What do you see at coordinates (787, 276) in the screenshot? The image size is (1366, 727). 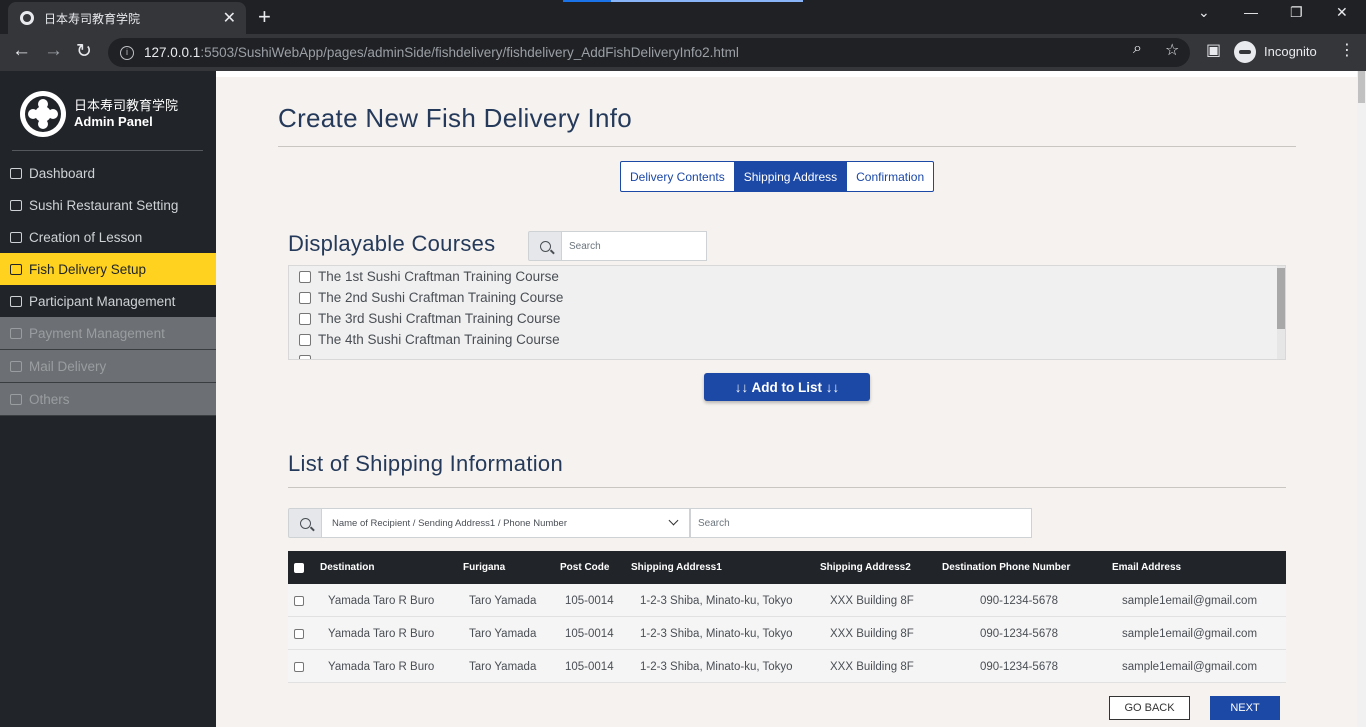 I see `list-item: The 1st Sushi Craftman Training Course` at bounding box center [787, 276].